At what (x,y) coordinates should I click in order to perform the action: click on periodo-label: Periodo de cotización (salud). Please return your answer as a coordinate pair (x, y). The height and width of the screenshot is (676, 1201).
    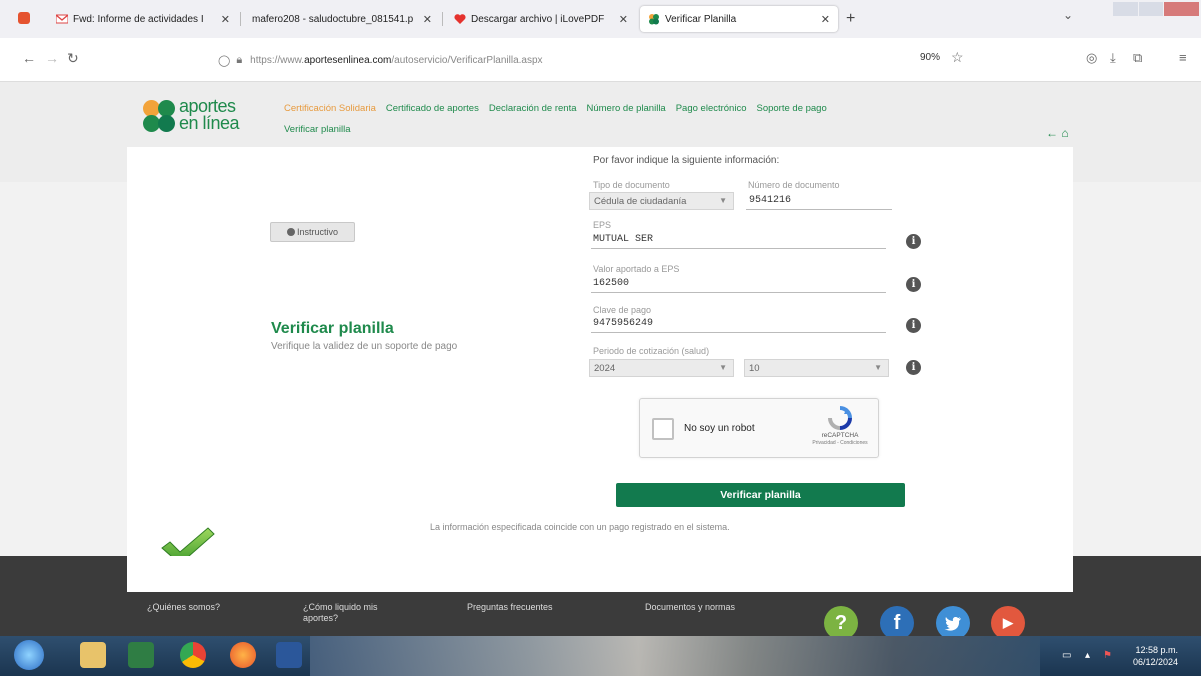
    Looking at the image, I should click on (651, 351).